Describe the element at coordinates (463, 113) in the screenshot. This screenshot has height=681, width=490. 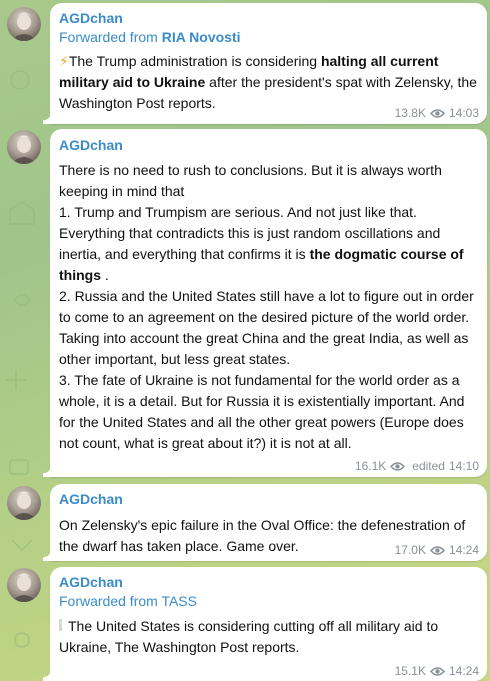
I see `timestamp: 14:03` at that location.